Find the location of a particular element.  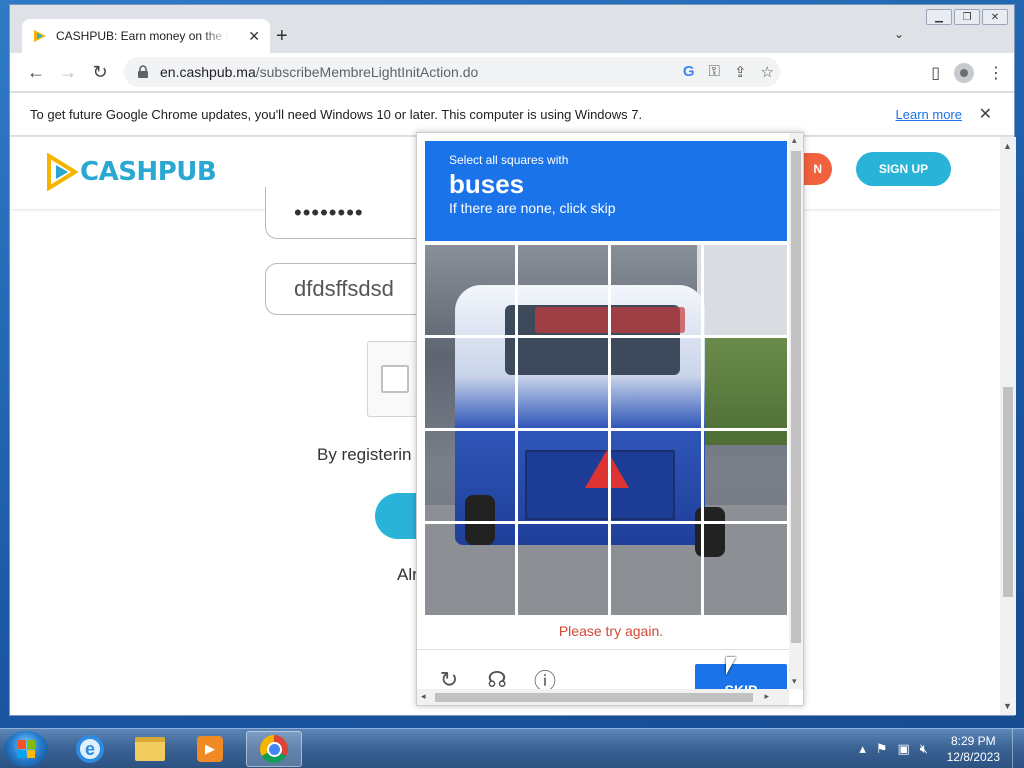

tab-search-chevron-icon: ⌄ is located at coordinates (899, 34).